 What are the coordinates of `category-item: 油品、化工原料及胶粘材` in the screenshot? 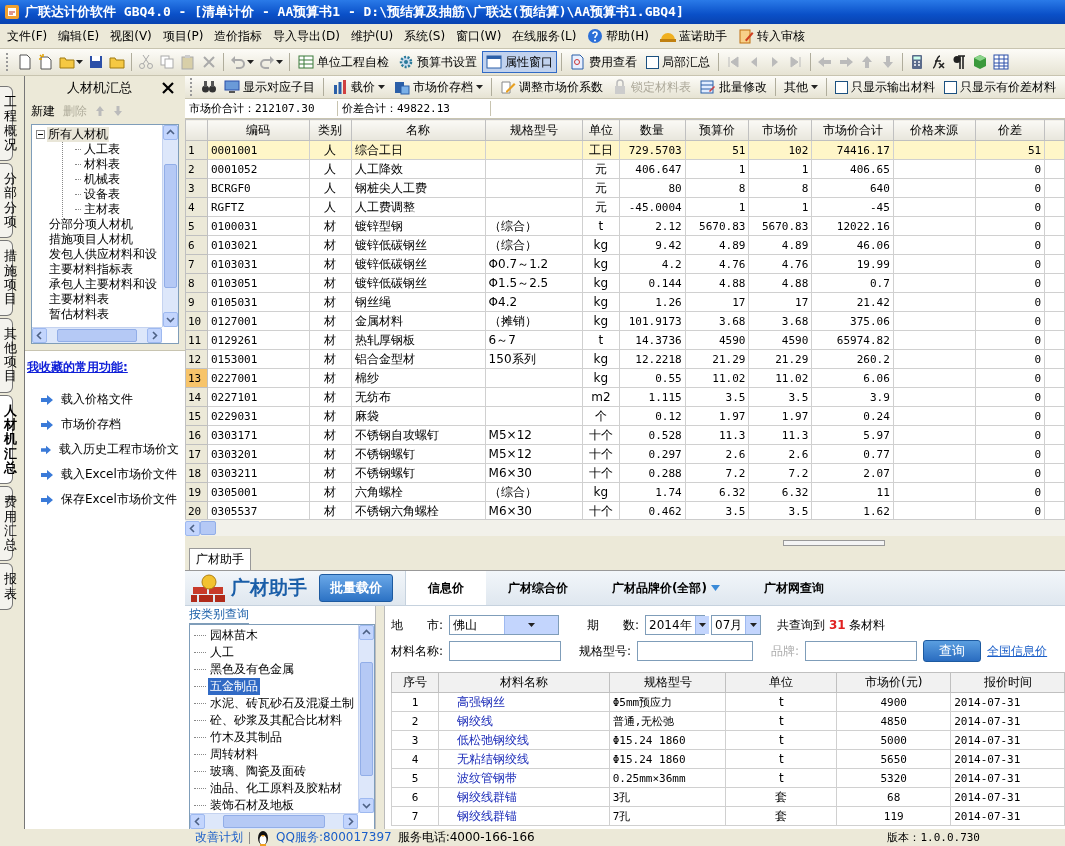 It's located at (276, 788).